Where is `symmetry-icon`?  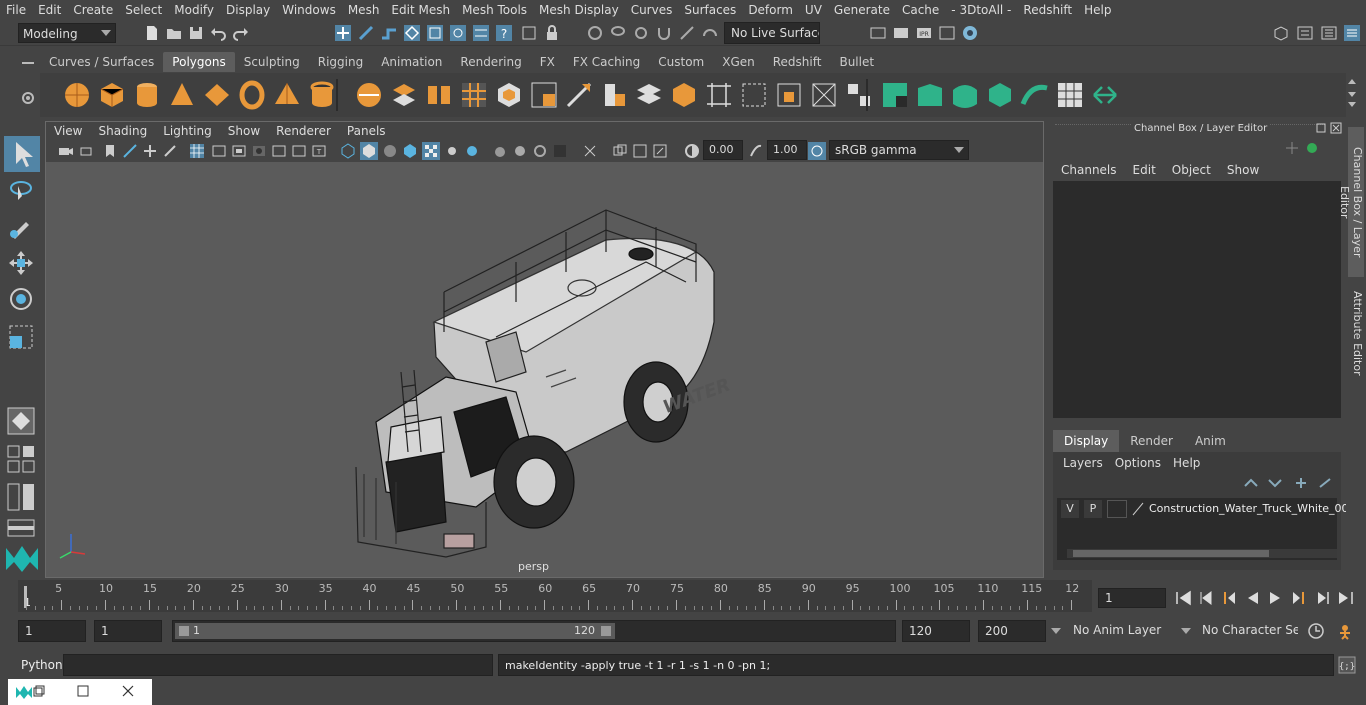
symmetry-icon is located at coordinates (529, 33).